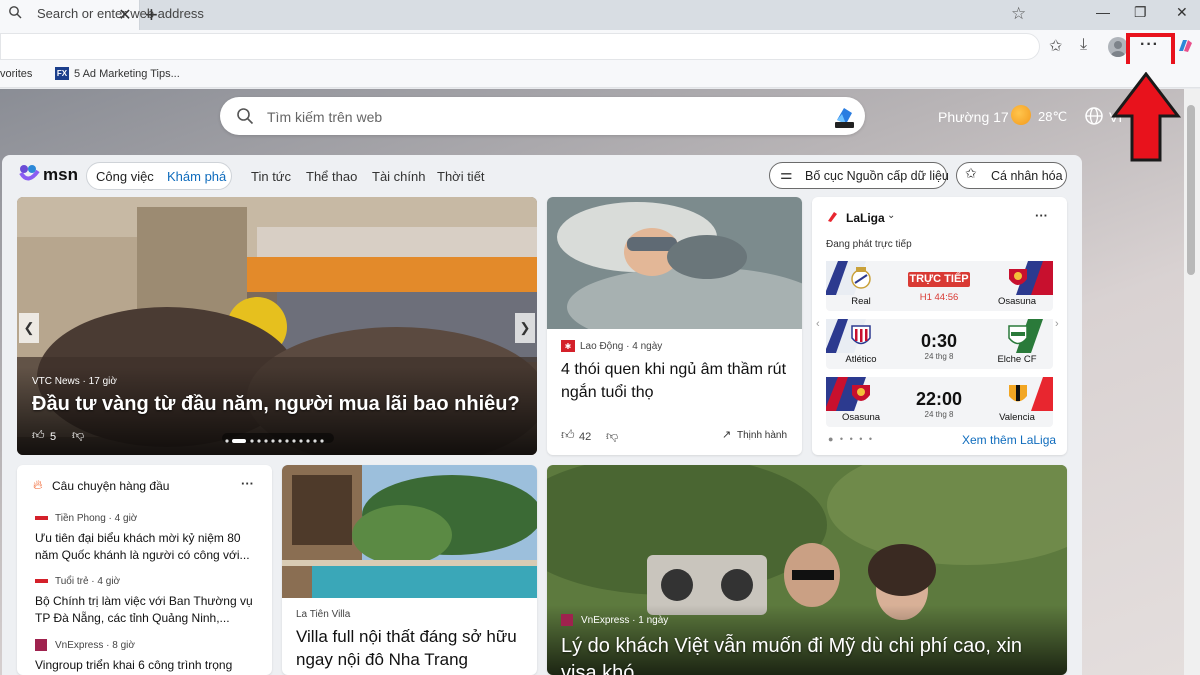  Describe the element at coordinates (1057, 324) in the screenshot. I see `chevron-right-icon: ›` at that location.